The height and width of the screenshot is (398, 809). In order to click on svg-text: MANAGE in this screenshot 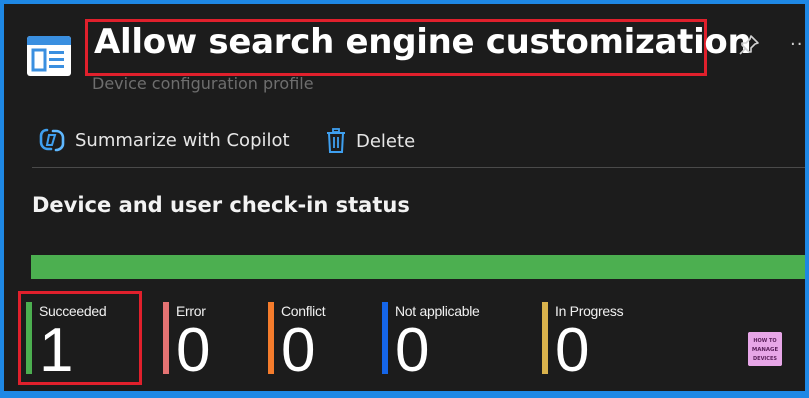, I will do `click(765, 350)`.